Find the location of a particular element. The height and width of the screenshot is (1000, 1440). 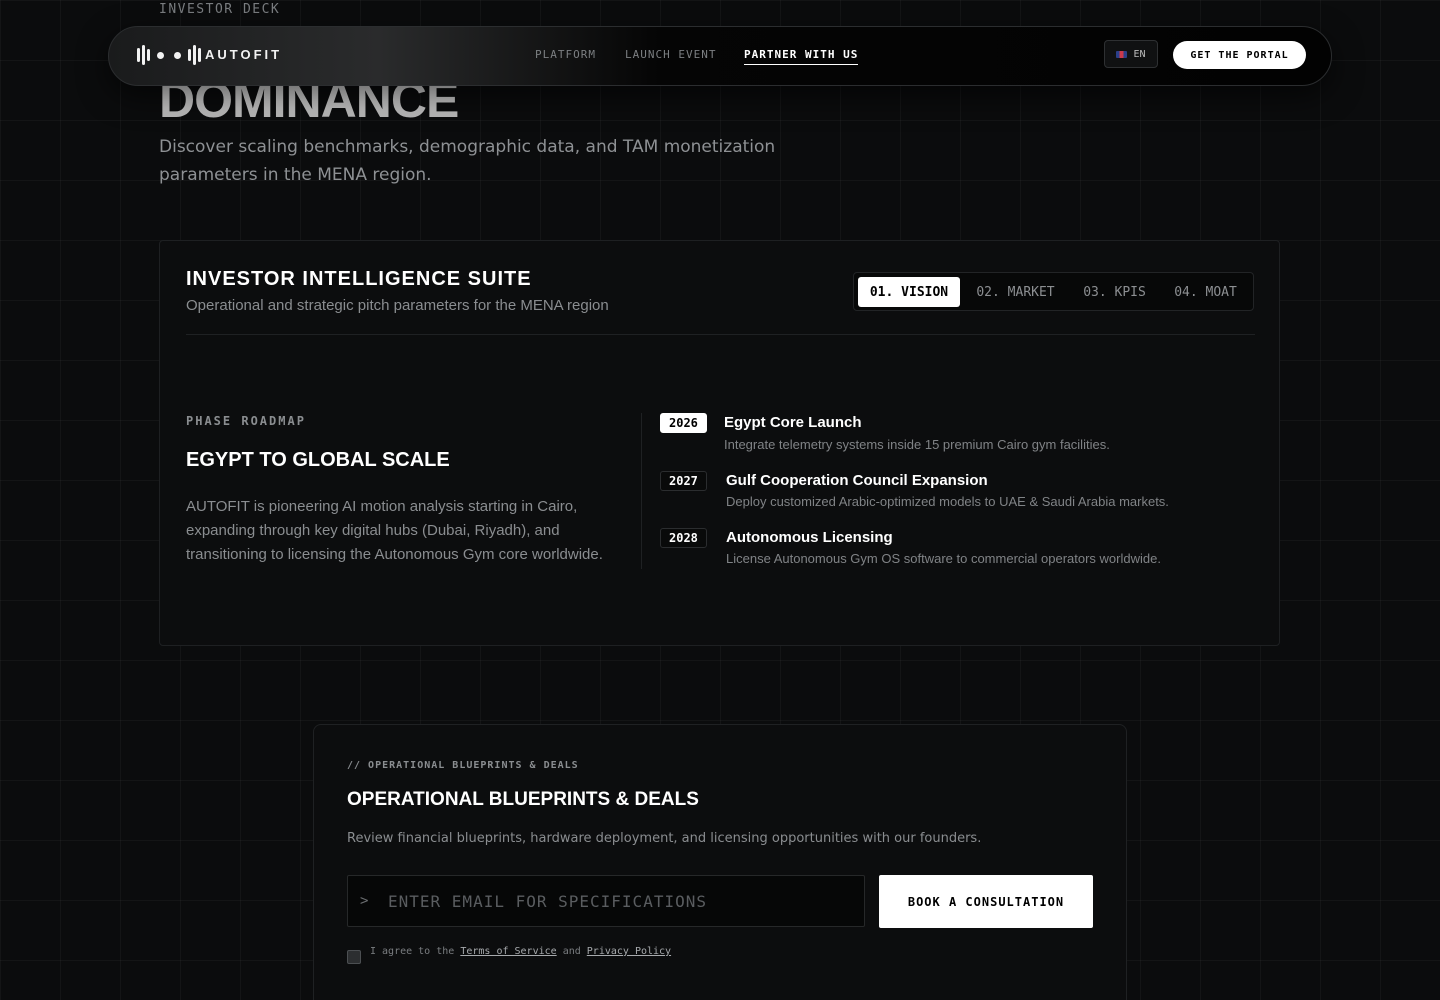

consent-and: and is located at coordinates (571, 951).